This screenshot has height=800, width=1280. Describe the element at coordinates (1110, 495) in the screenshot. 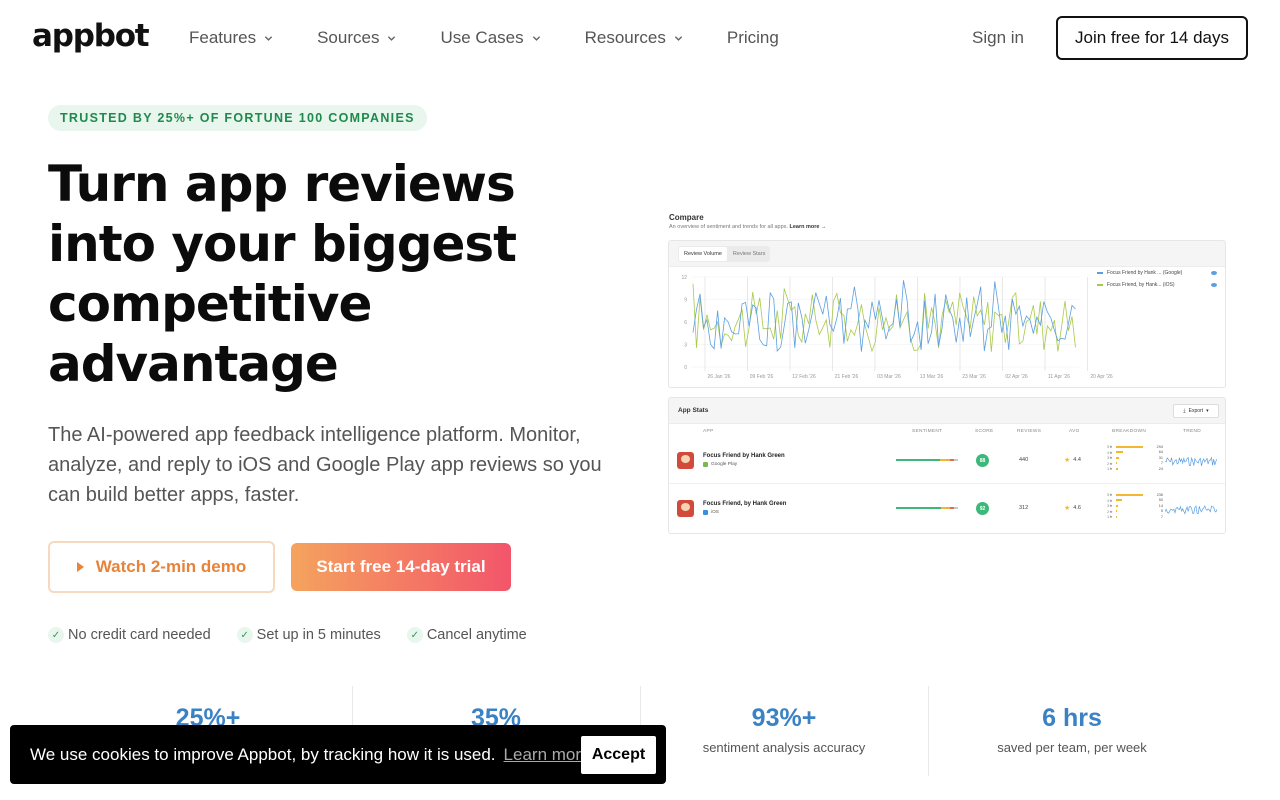

I see `breakdown-star-label: 5★` at that location.